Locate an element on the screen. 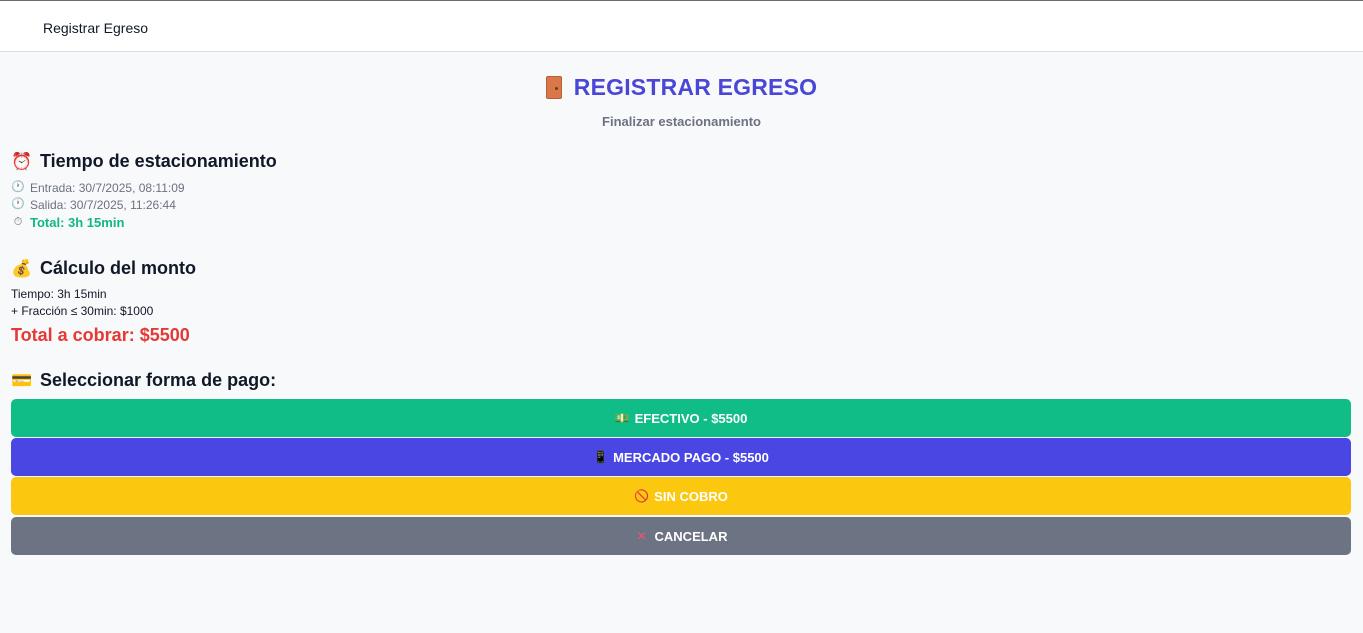 The height and width of the screenshot is (633, 1363). money-bag-icon: 💰 is located at coordinates (22, 268).